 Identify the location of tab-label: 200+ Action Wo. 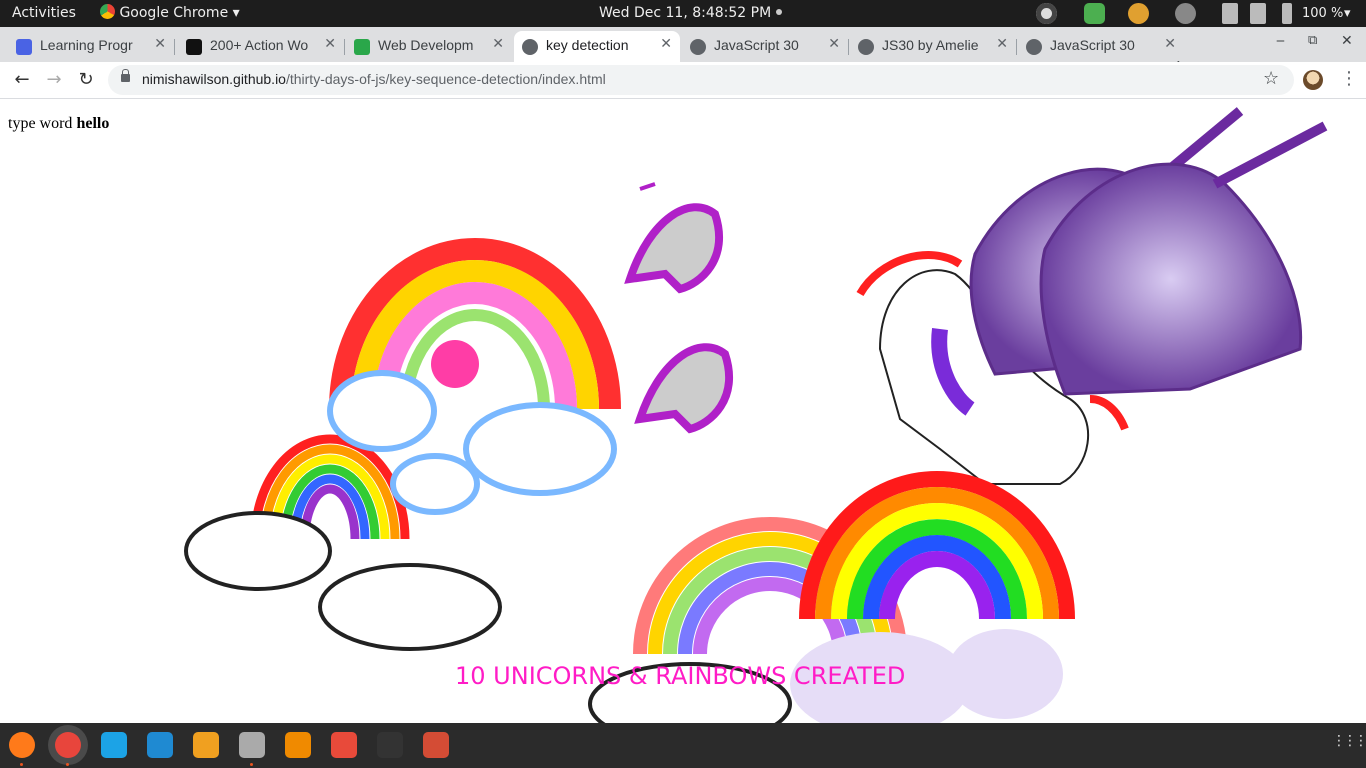
(259, 45).